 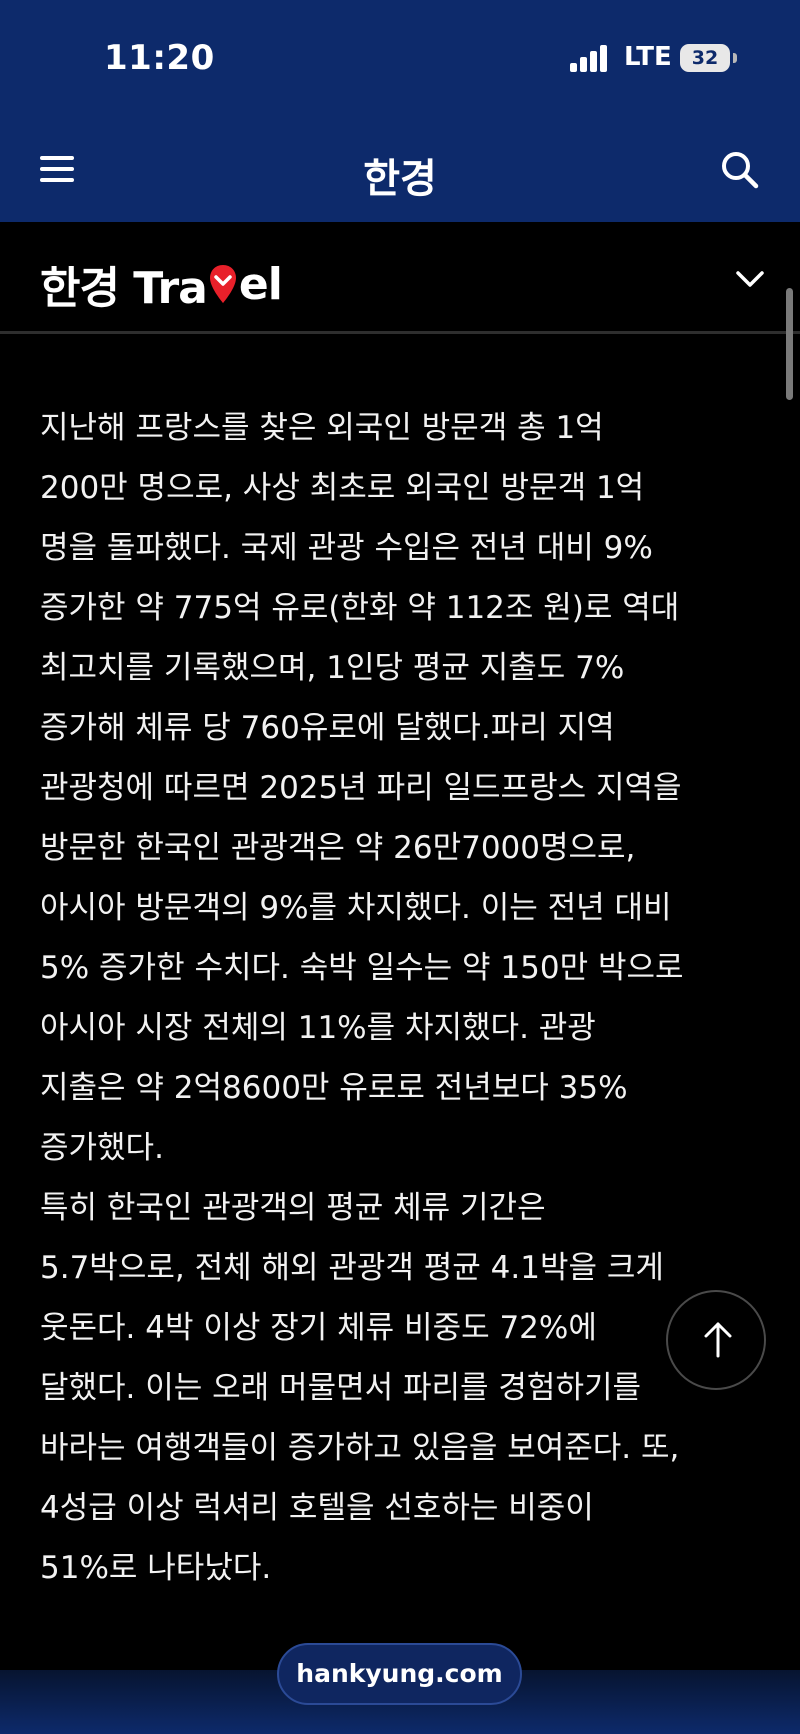 I want to click on top-navbar: 한경, so click(x=400, y=170).